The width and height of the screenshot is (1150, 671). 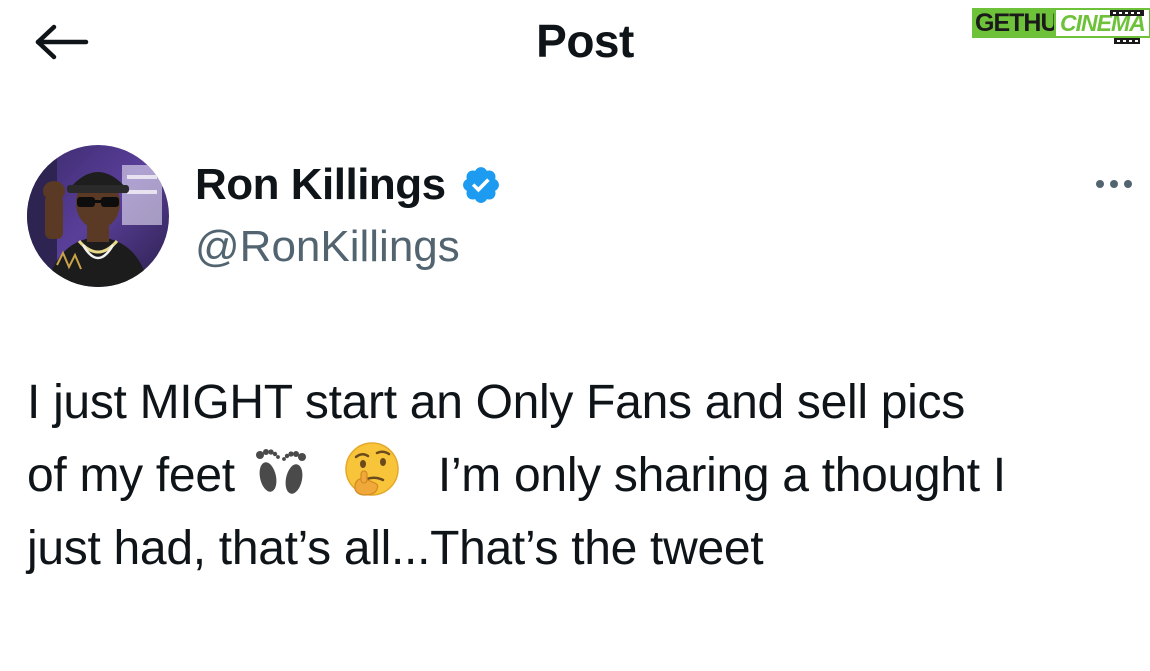 I want to click on avatar, so click(x=98, y=216).